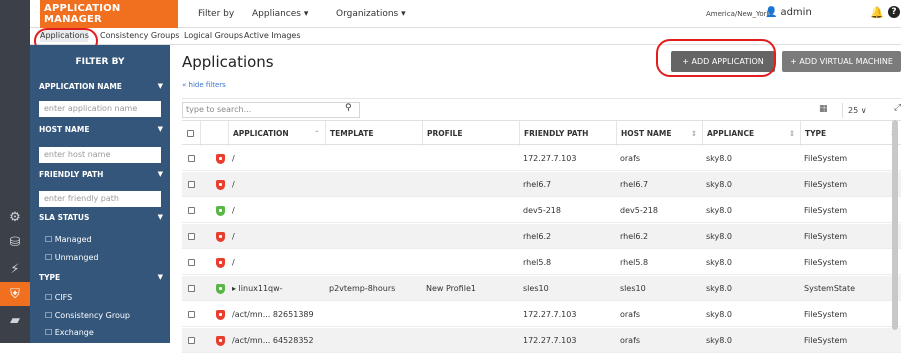 This screenshot has width=901, height=353. Describe the element at coordinates (470, 133) in the screenshot. I see `column-header-profile: PROFILE` at that location.